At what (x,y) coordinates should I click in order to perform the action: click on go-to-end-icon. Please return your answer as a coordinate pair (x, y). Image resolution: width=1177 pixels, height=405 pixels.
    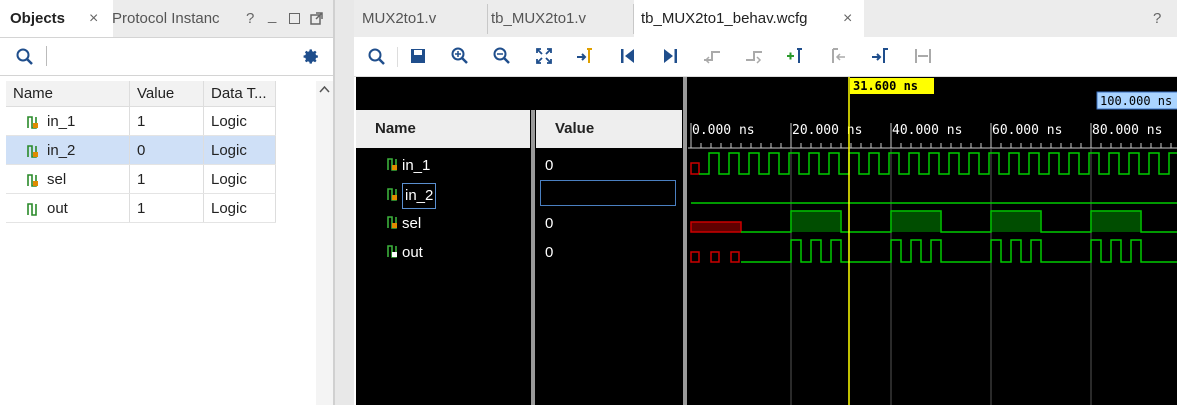
    Looking at the image, I should click on (670, 56).